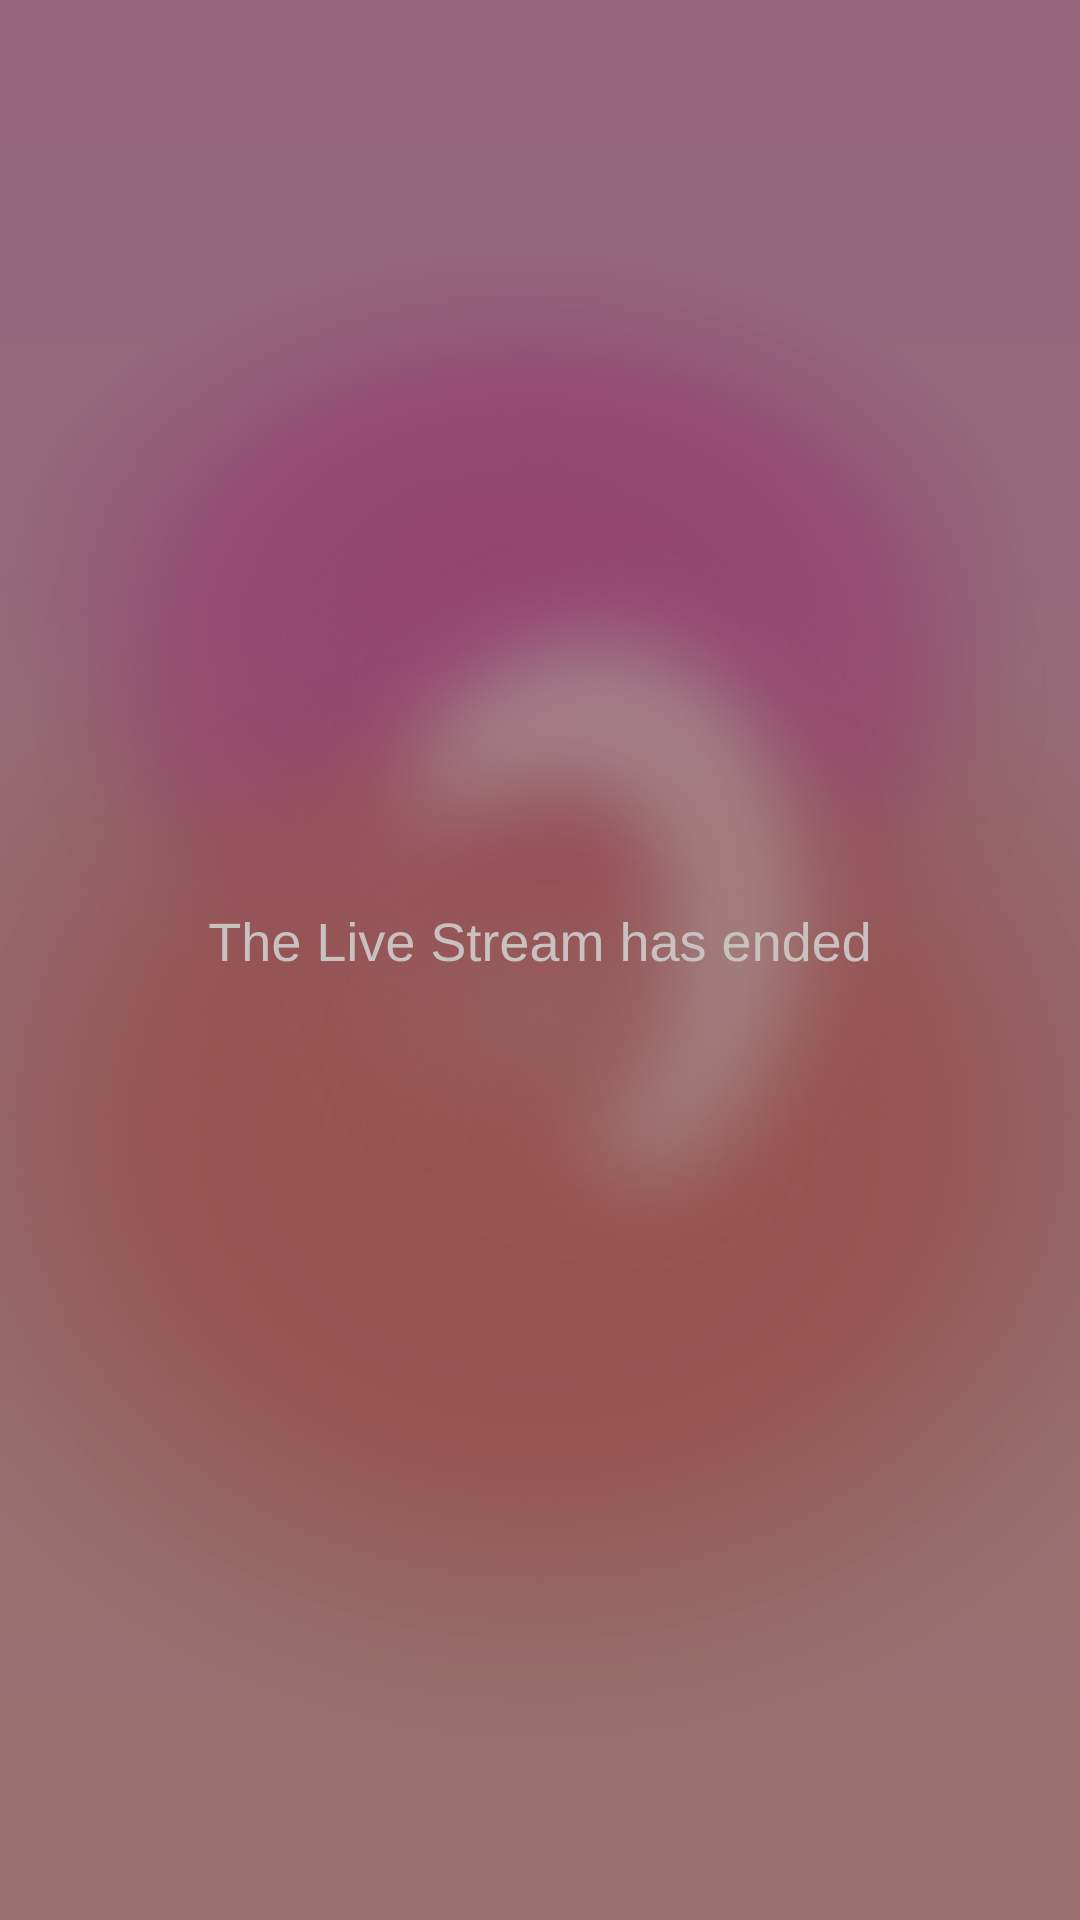  I want to click on stream-ended-container: The Live Stream has ended, so click(540, 943).